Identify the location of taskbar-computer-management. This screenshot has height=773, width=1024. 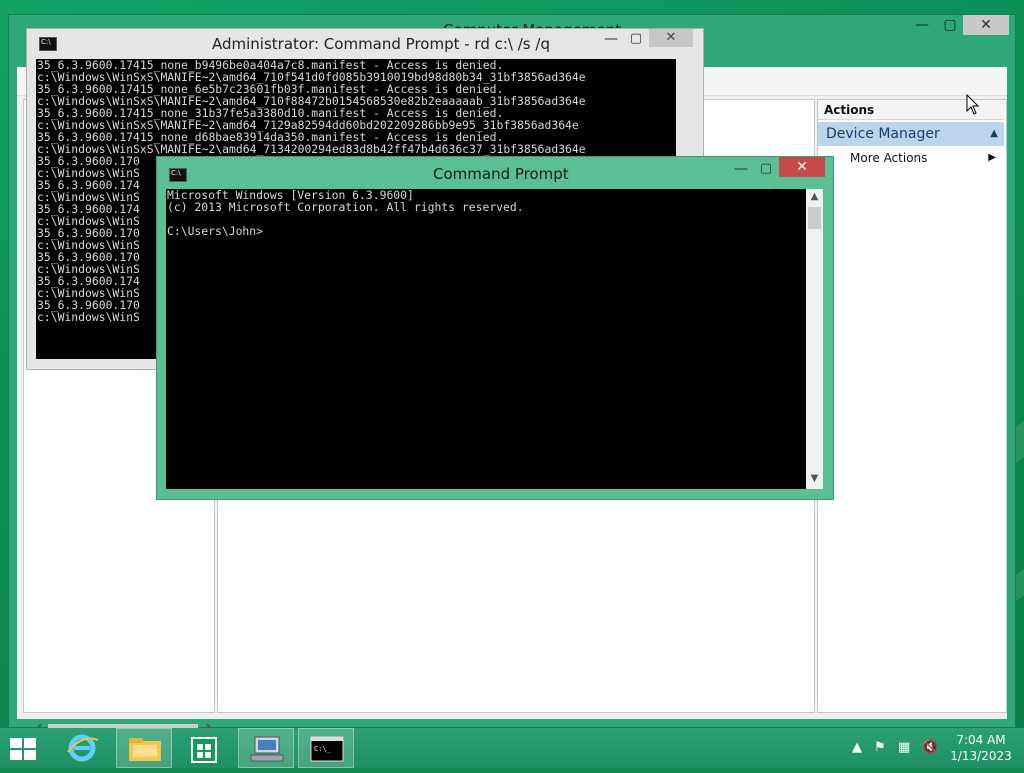
(266, 748).